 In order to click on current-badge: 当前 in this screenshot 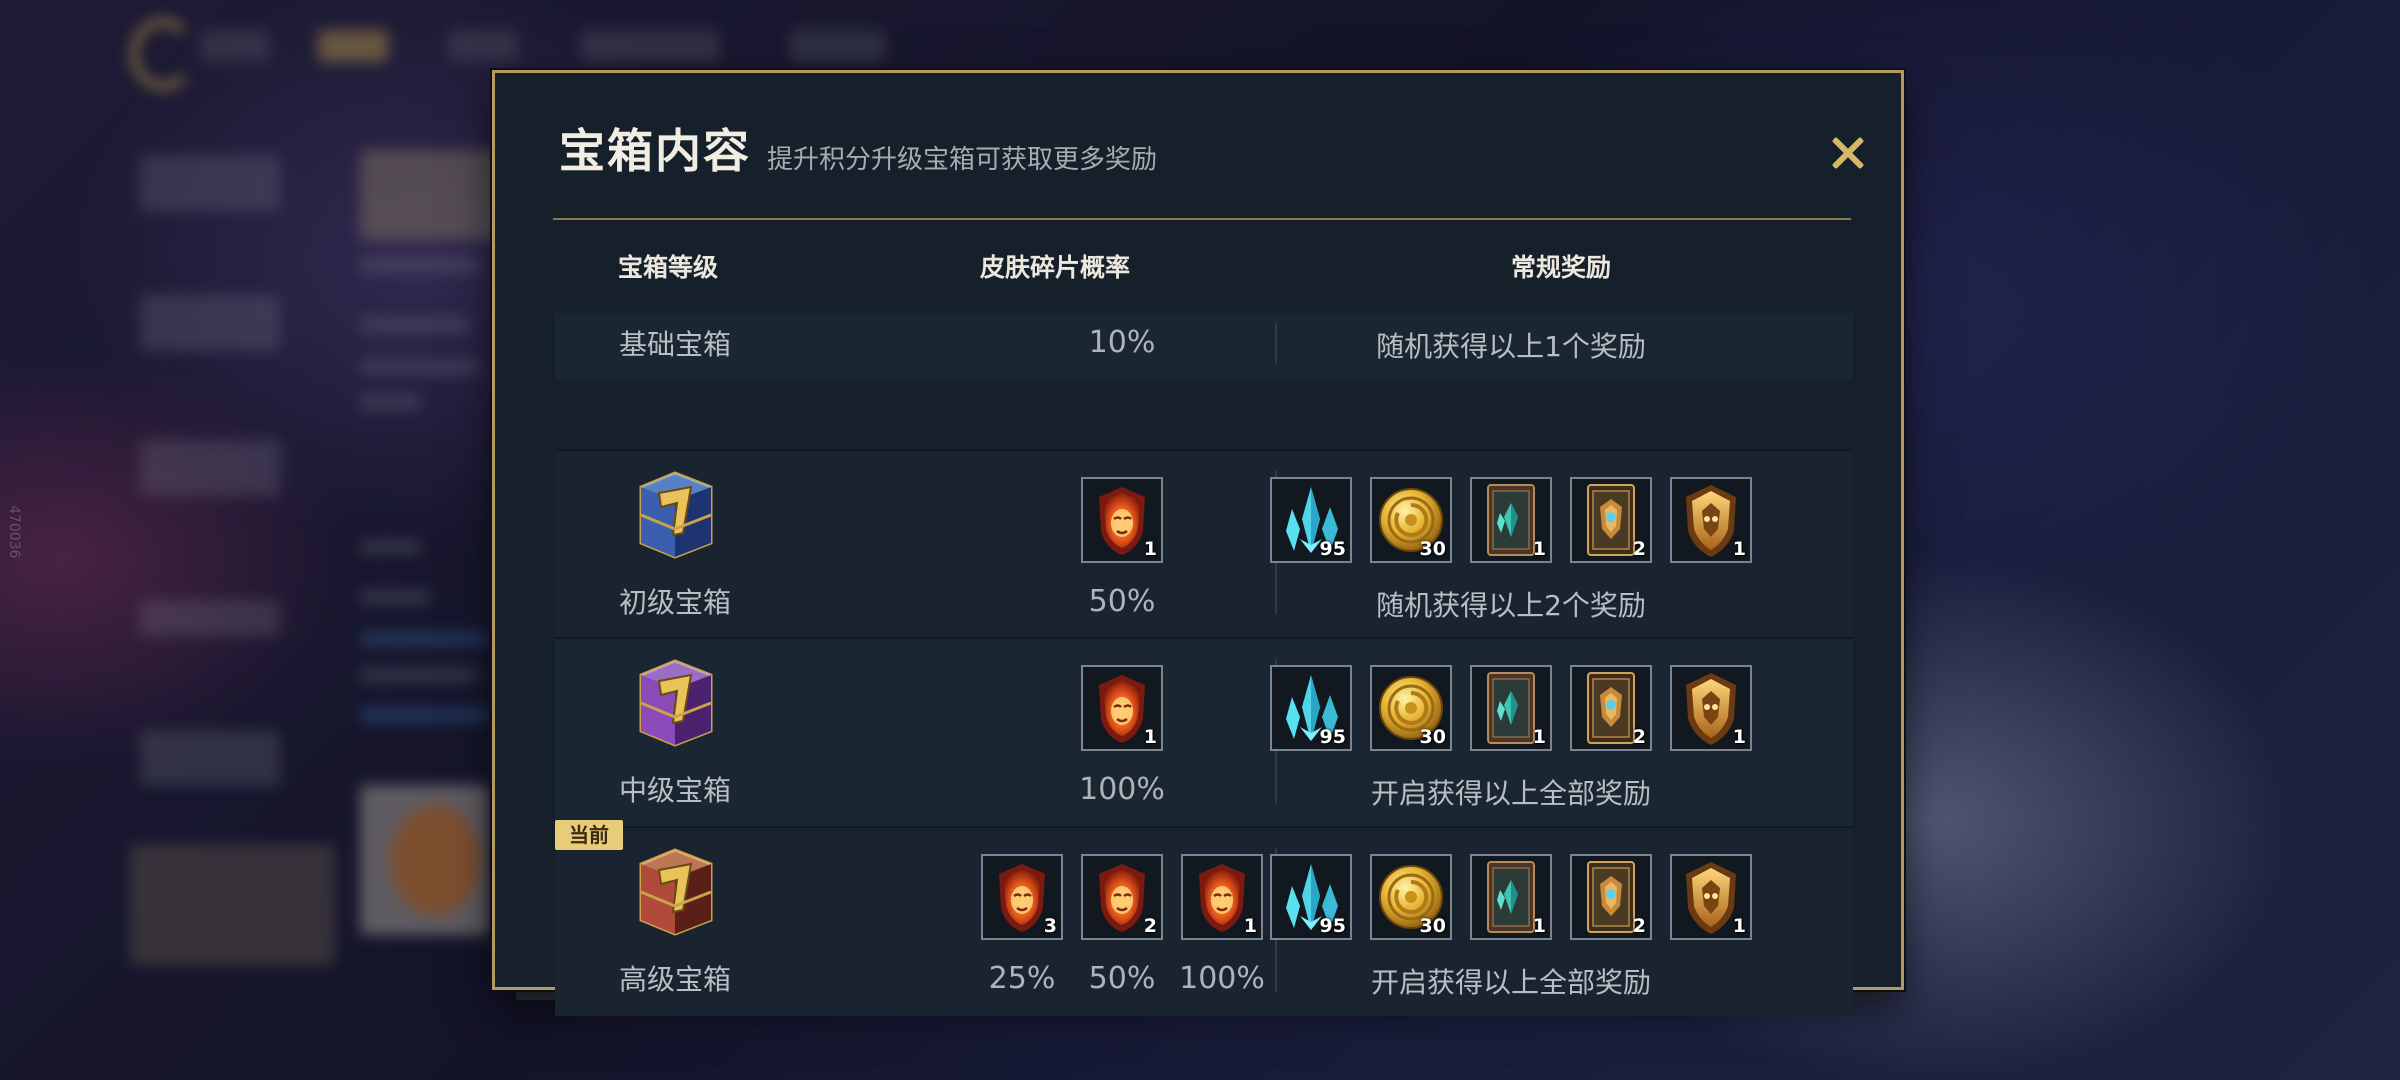, I will do `click(589, 835)`.